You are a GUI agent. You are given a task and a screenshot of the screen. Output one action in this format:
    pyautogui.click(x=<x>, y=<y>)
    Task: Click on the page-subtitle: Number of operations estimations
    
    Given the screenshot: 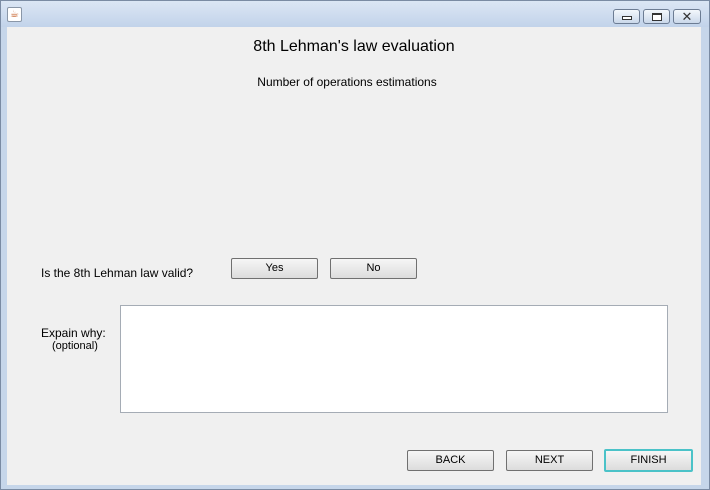 What is the action you would take?
    pyautogui.click(x=347, y=82)
    